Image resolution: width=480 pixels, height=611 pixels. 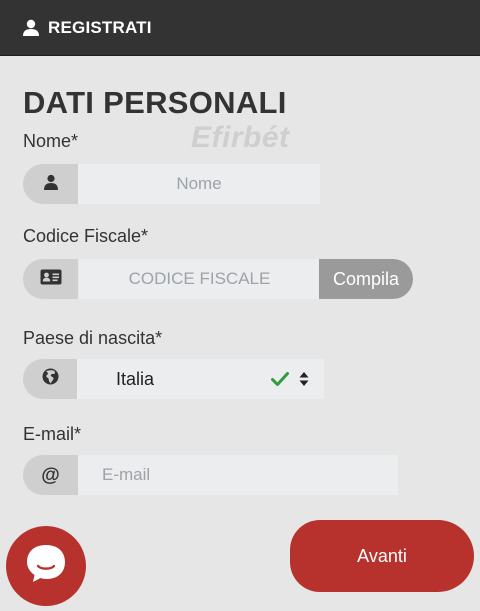 I want to click on email-label: E-mail*, so click(x=52, y=434).